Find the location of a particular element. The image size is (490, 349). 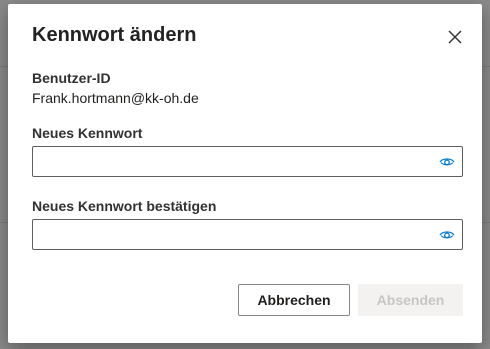

cancel-button: Abbrechen is located at coordinates (294, 300).